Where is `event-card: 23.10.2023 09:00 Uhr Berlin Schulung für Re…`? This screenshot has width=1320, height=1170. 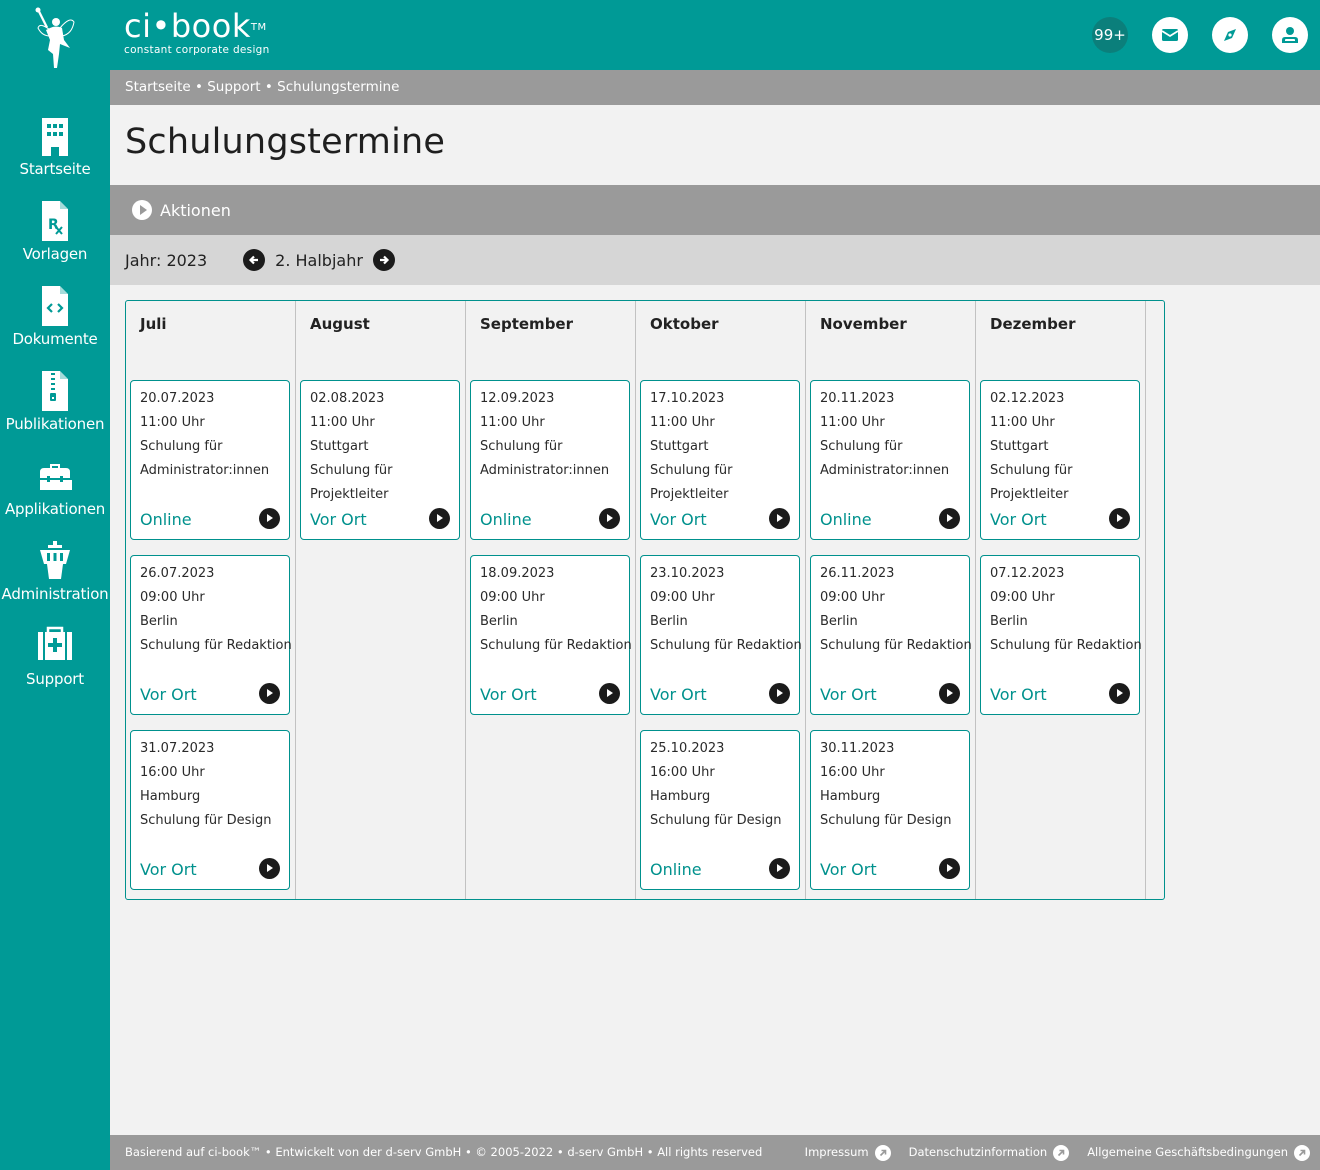
event-card: 23.10.2023 09:00 Uhr Berlin Schulung für Re… is located at coordinates (721, 635).